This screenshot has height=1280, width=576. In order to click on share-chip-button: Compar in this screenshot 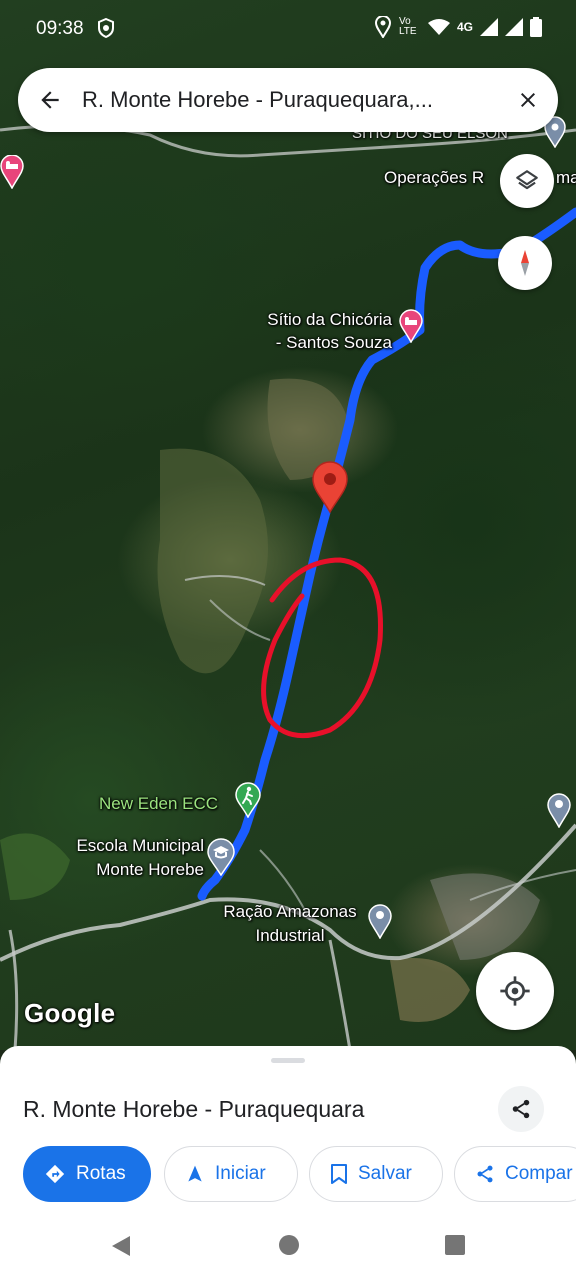, I will do `click(515, 1174)`.